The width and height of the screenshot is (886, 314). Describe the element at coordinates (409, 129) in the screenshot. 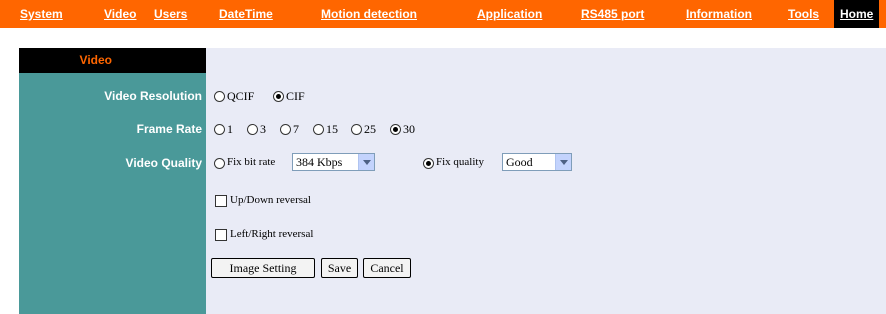

I see `radio-fps-30-label: 30` at that location.